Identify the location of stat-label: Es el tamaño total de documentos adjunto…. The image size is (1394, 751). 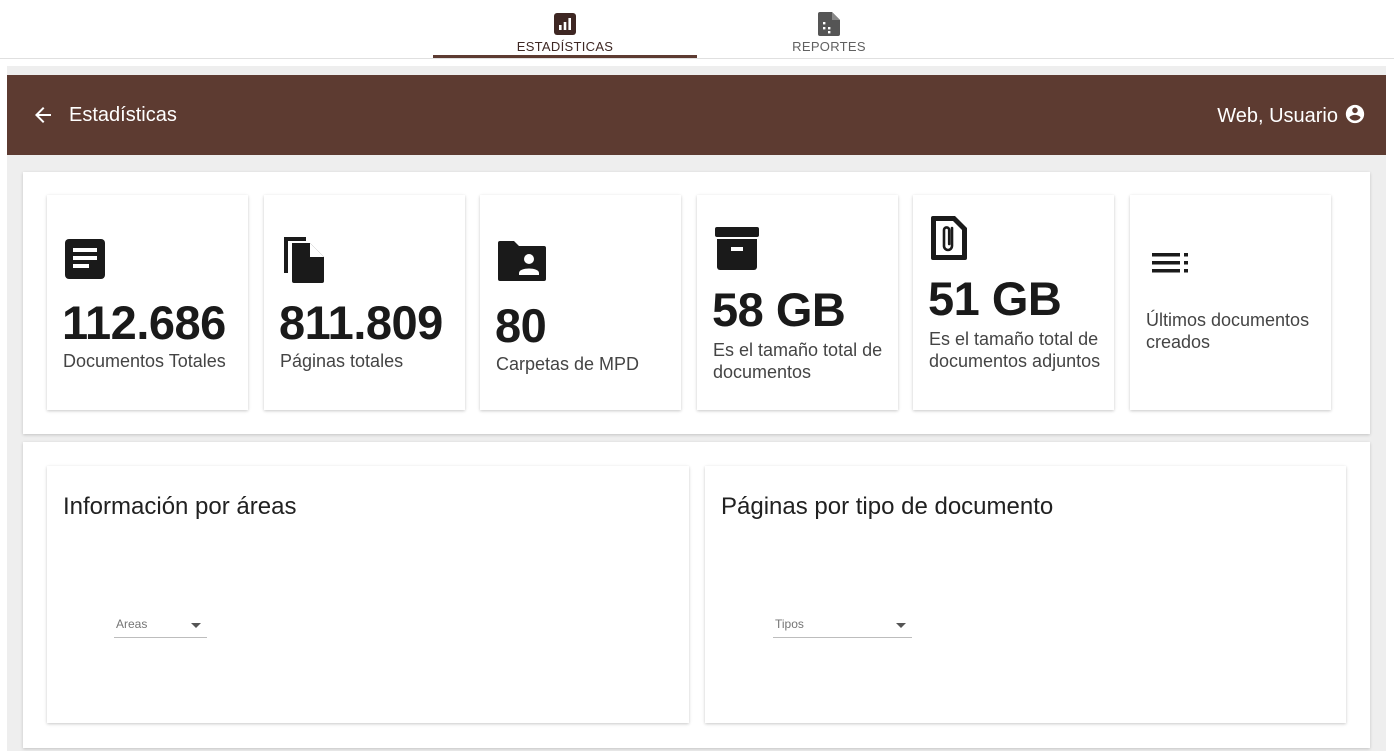
(1015, 350).